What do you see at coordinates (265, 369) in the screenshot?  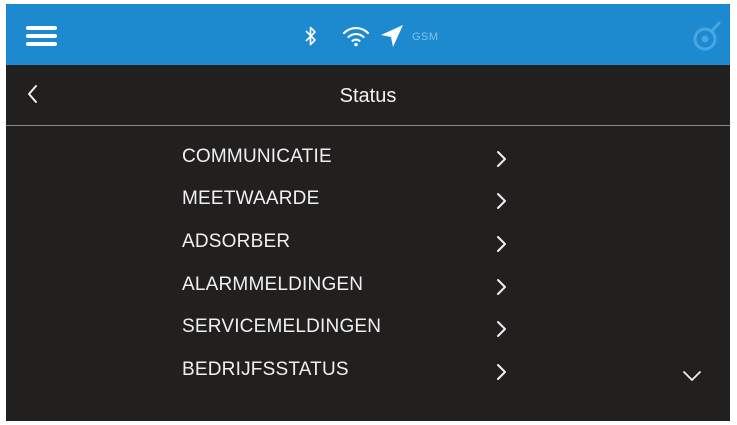 I see `menu-item-label: BEDRIJFSSTATUS` at bounding box center [265, 369].